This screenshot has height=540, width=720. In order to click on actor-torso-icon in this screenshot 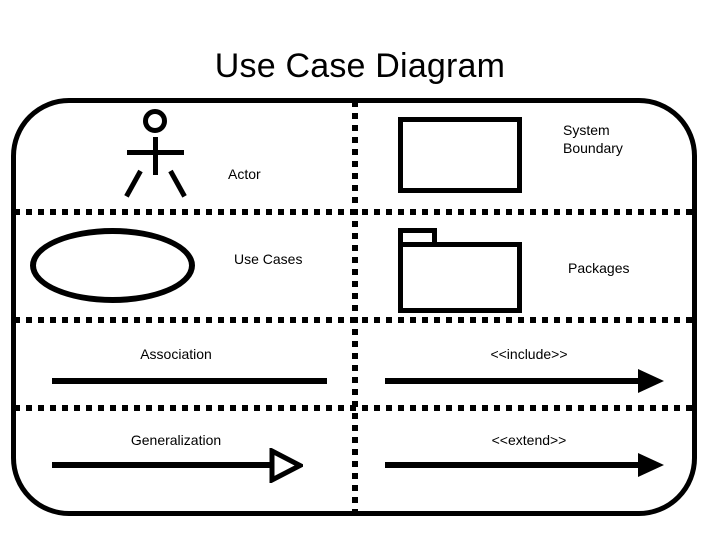, I will do `click(155, 156)`.